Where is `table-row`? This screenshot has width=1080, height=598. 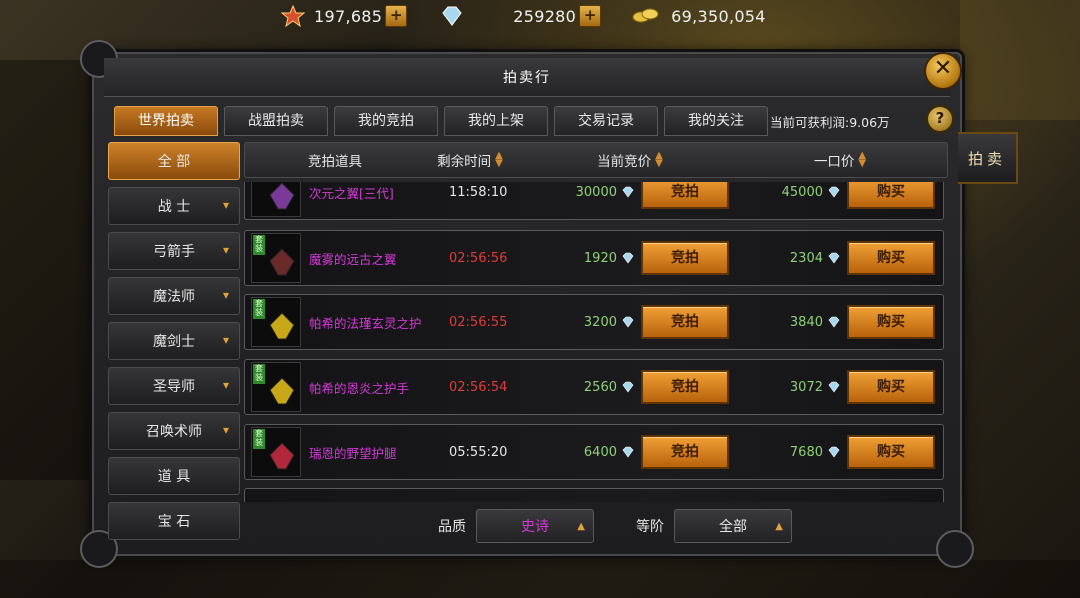 table-row is located at coordinates (594, 495).